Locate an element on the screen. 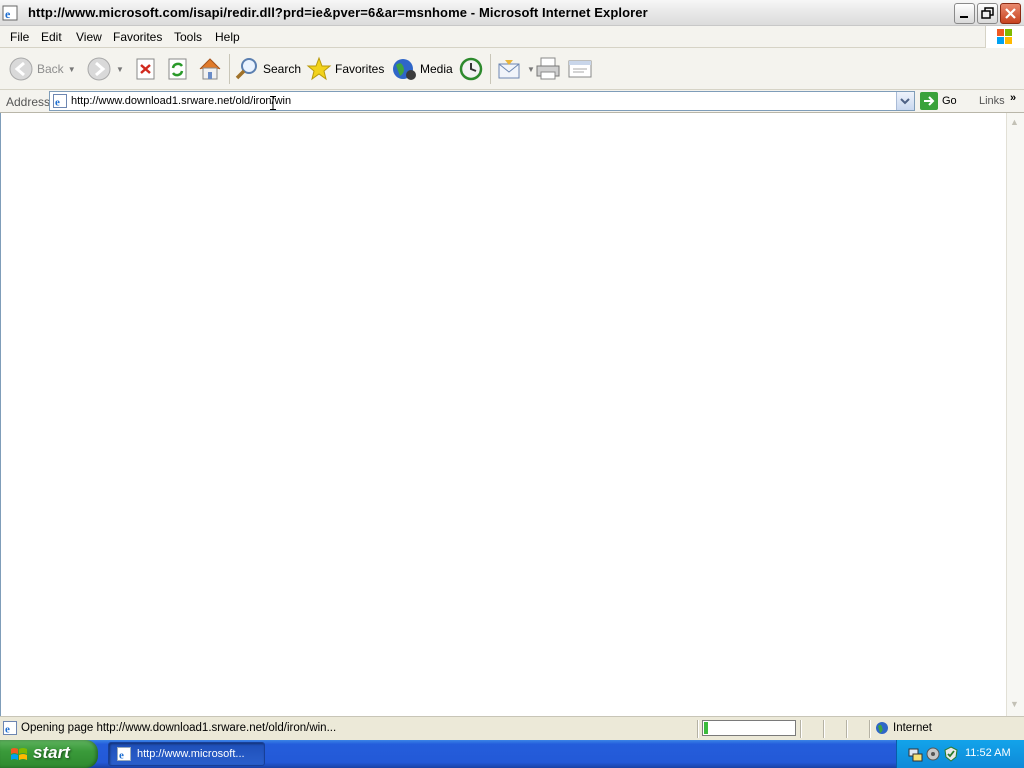 This screenshot has height=768, width=1024. favorites-button: Favorites is located at coordinates (345, 69).